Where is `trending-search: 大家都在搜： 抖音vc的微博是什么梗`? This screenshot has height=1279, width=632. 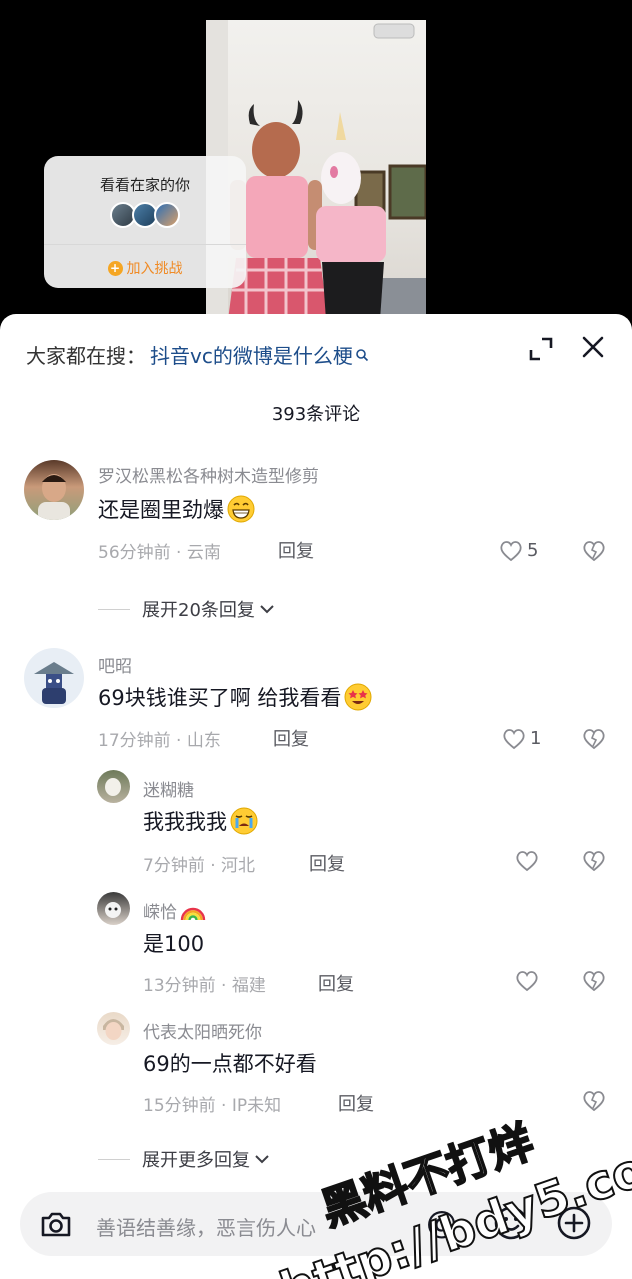 trending-search: 大家都在搜： 抖音vc的微博是什么梗 is located at coordinates (197, 354).